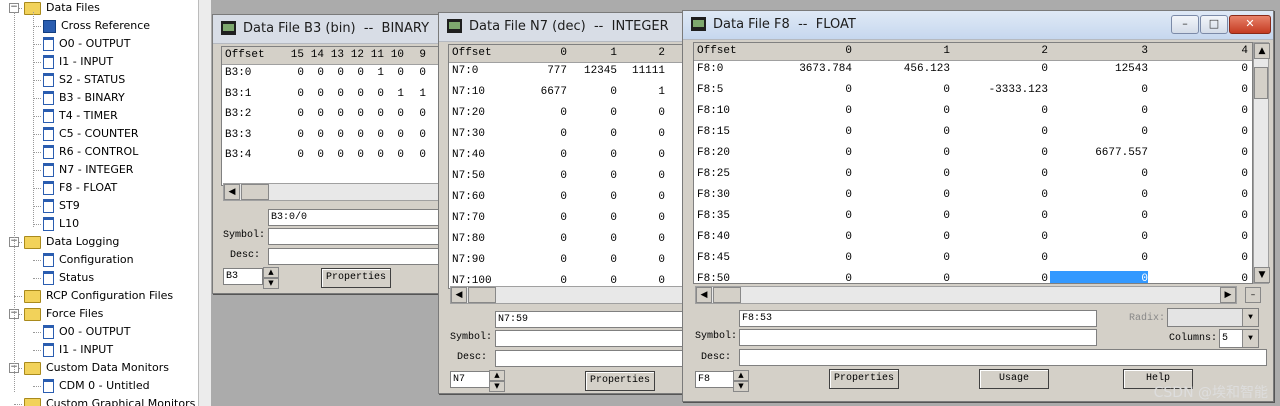 Image resolution: width=1280 pixels, height=406 pixels. What do you see at coordinates (204, 203) in the screenshot?
I see `tree-scrollbar` at bounding box center [204, 203].